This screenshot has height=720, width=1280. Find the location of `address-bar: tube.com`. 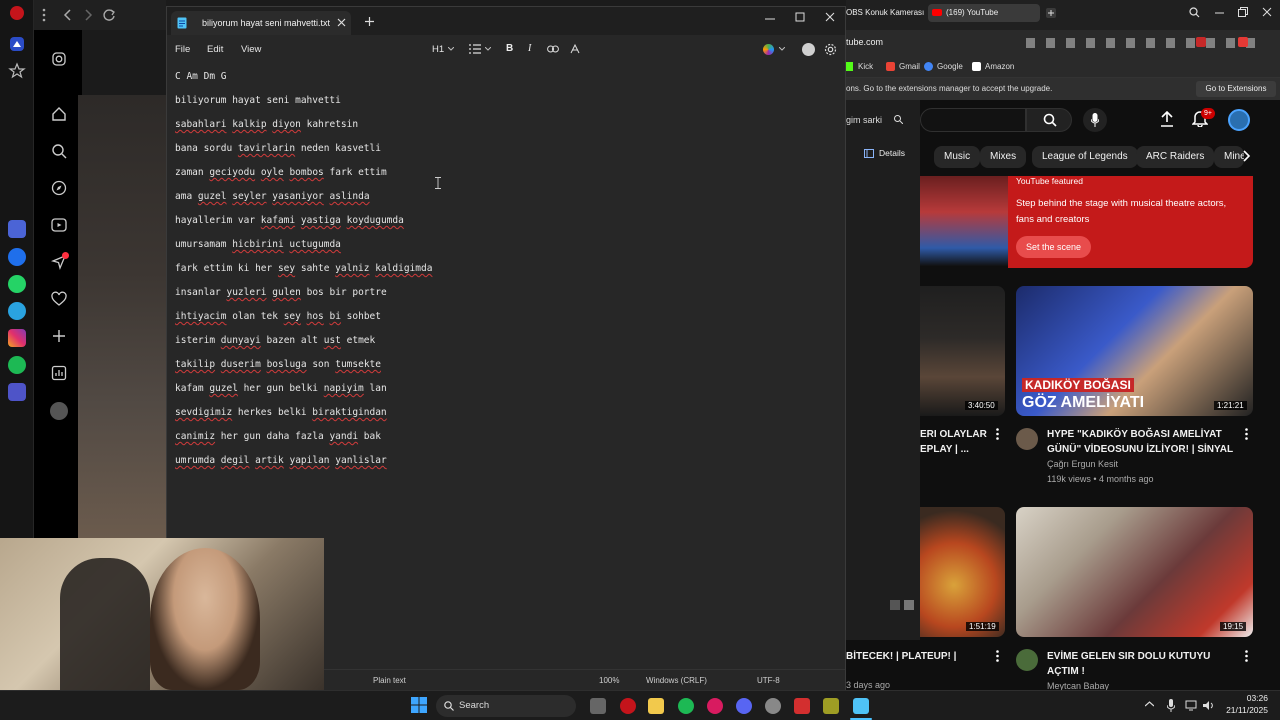

address-bar: tube.com is located at coordinates (1063, 43).